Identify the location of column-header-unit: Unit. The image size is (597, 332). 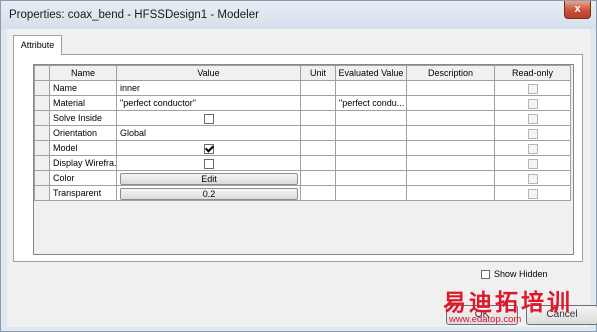
(318, 73).